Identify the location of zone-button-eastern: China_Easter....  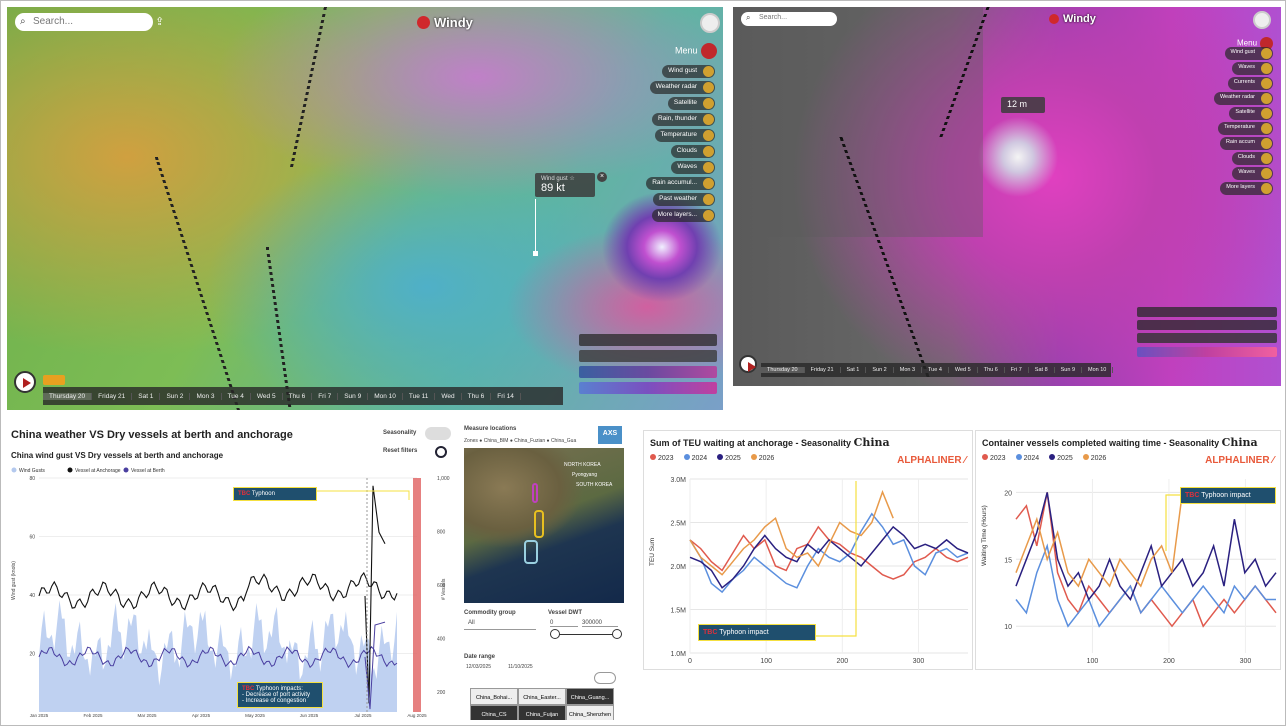
(542, 696).